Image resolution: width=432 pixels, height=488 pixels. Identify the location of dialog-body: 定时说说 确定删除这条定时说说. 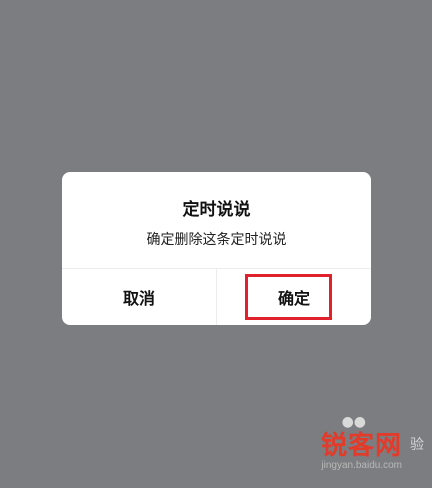
(216, 220).